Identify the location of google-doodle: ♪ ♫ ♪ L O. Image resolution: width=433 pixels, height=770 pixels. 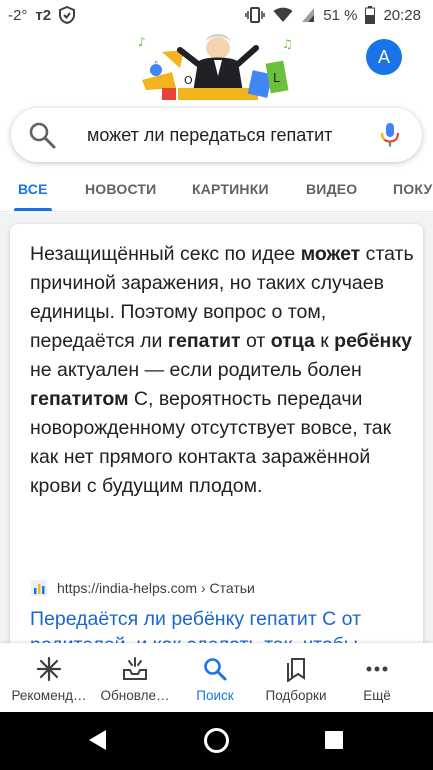
(218, 66).